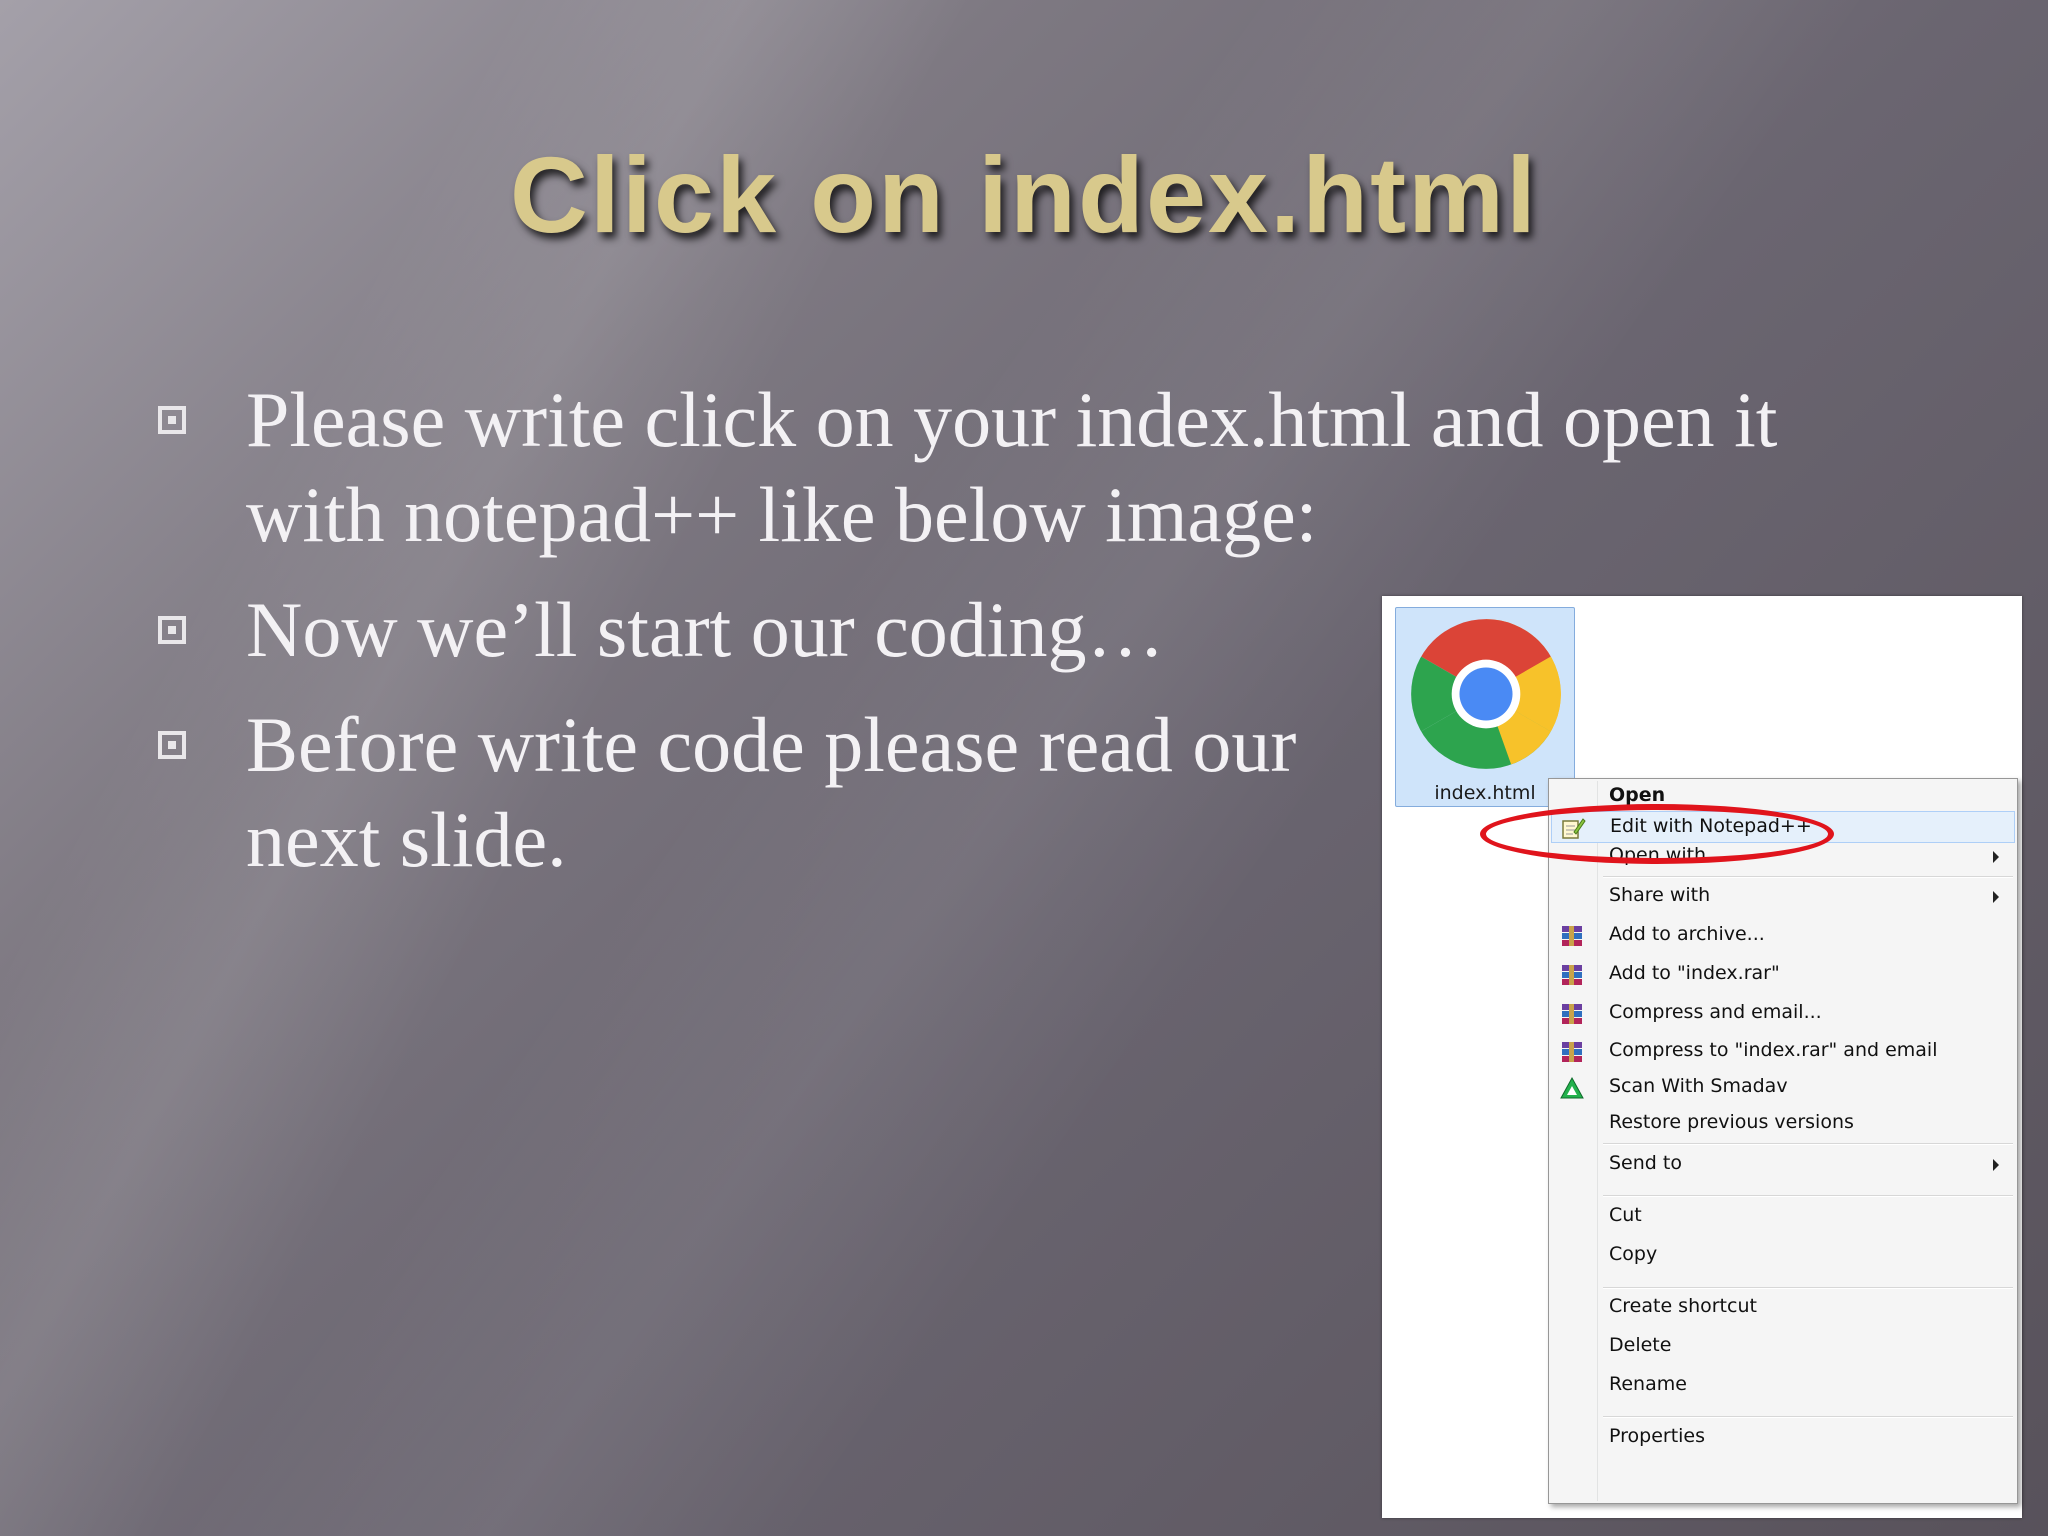 Image resolution: width=2048 pixels, height=1536 pixels. What do you see at coordinates (1633, 1254) in the screenshot?
I see `menu-item-label: Copy` at bounding box center [1633, 1254].